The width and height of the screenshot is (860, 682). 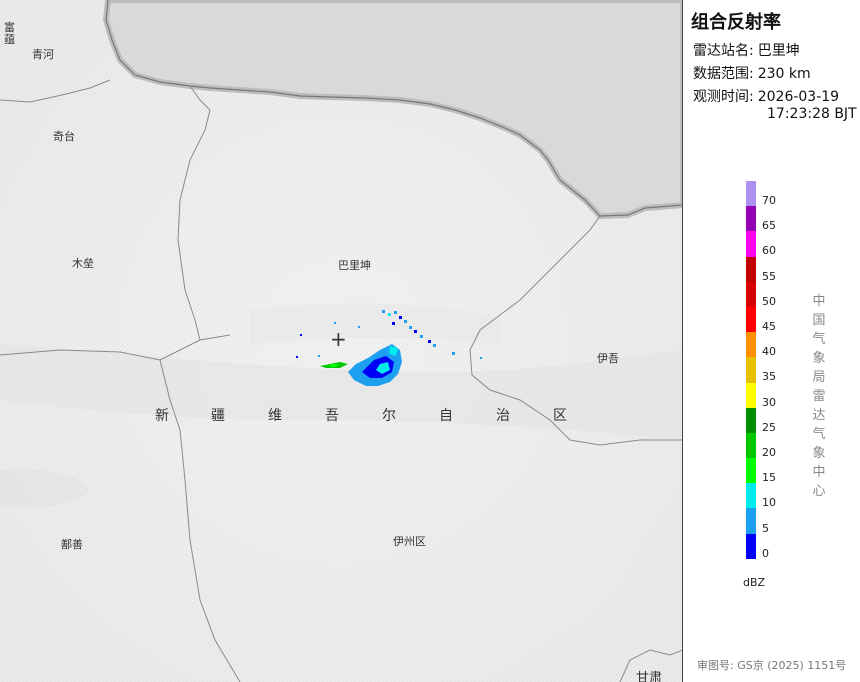 I want to click on time-clock: 17:23:28 BJT, so click(x=812, y=114).